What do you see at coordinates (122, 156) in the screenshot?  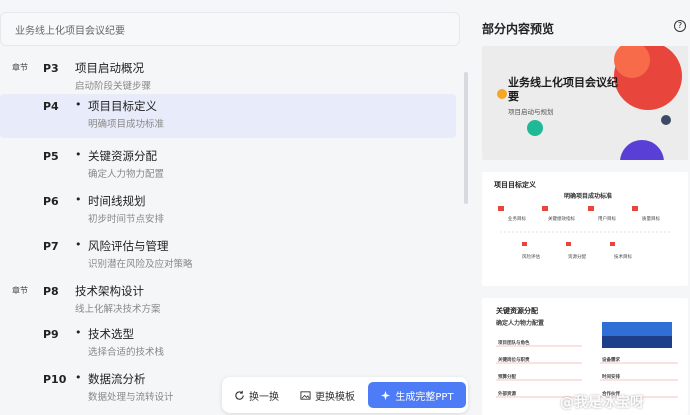 I see `item-title: 关键资源分配` at bounding box center [122, 156].